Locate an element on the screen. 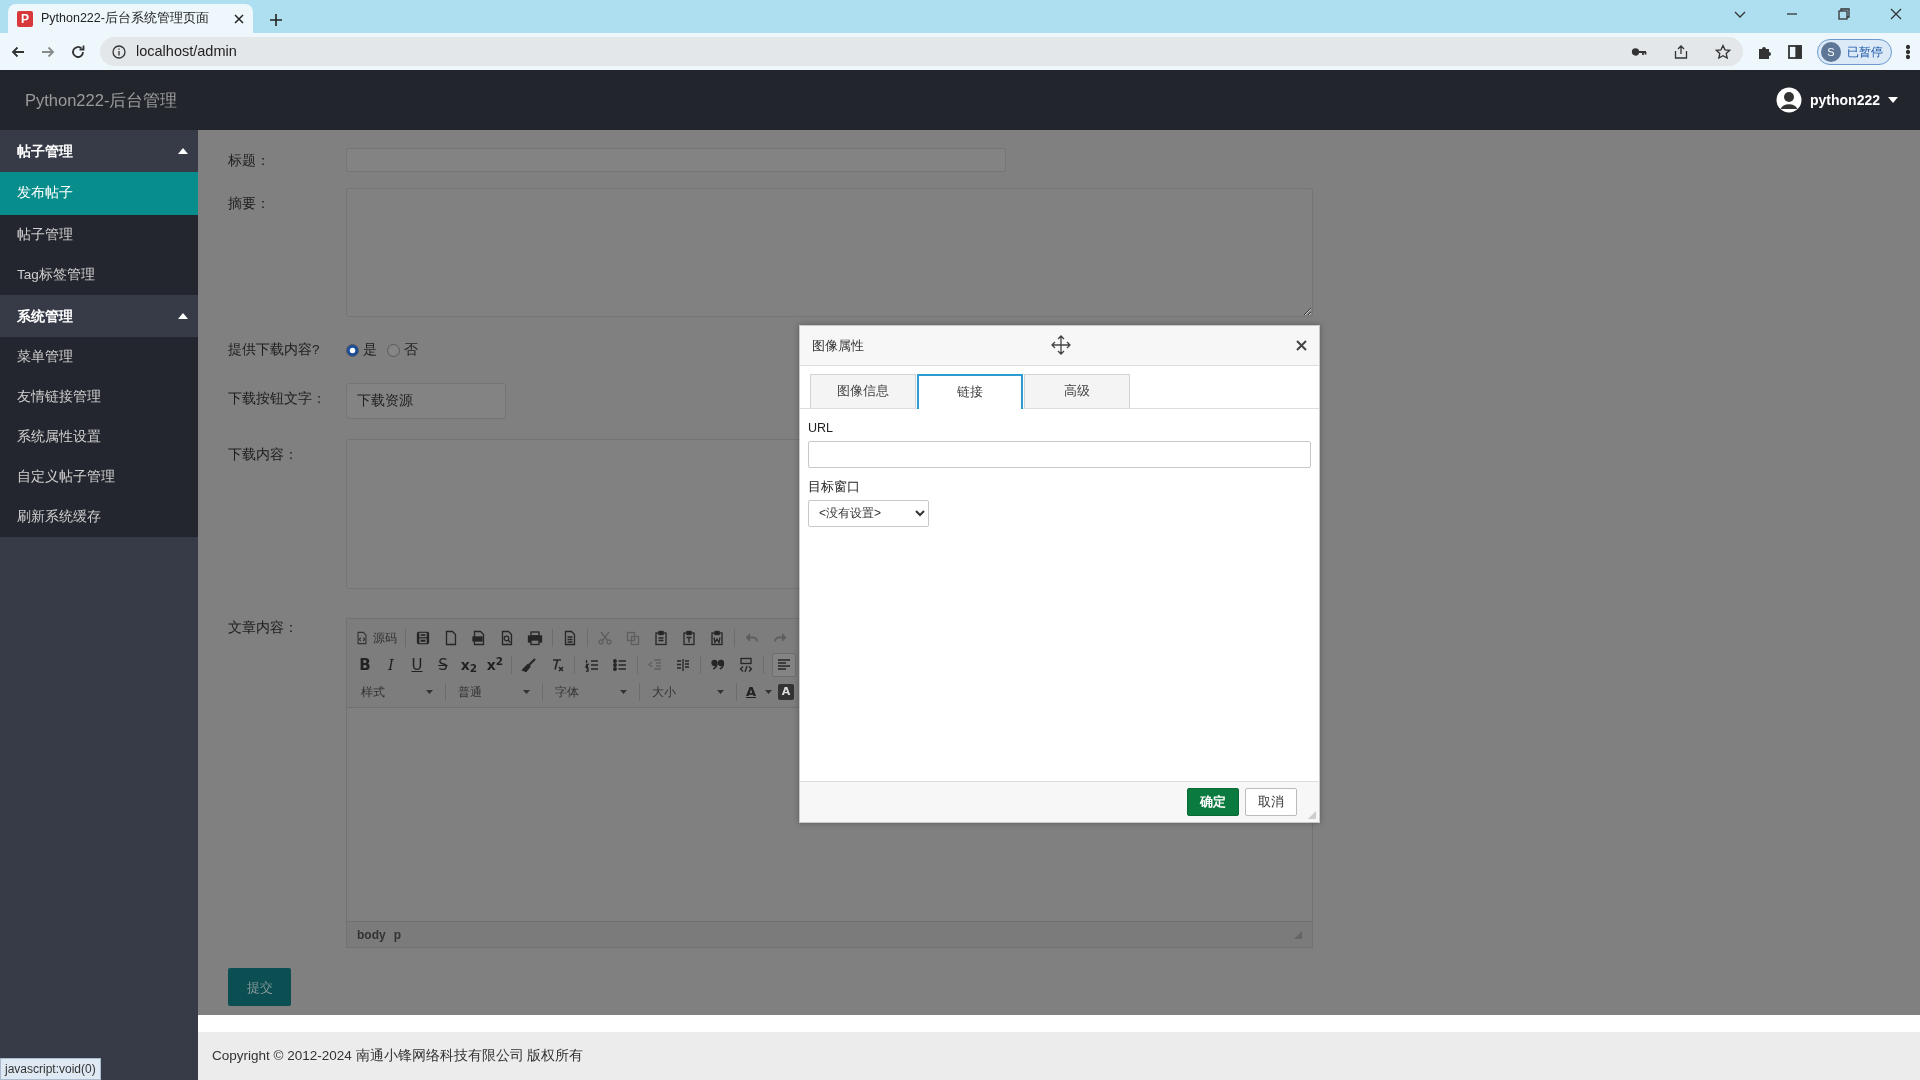 This screenshot has height=1080, width=1920. submit-button: 提交 is located at coordinates (259, 987).